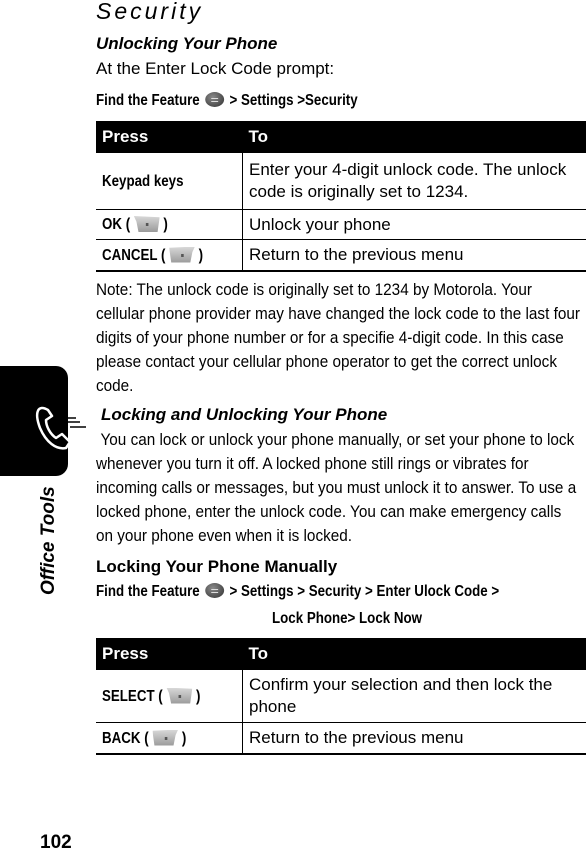 The width and height of the screenshot is (586, 854). I want to click on press-cell: BACK ( ), so click(169, 739).